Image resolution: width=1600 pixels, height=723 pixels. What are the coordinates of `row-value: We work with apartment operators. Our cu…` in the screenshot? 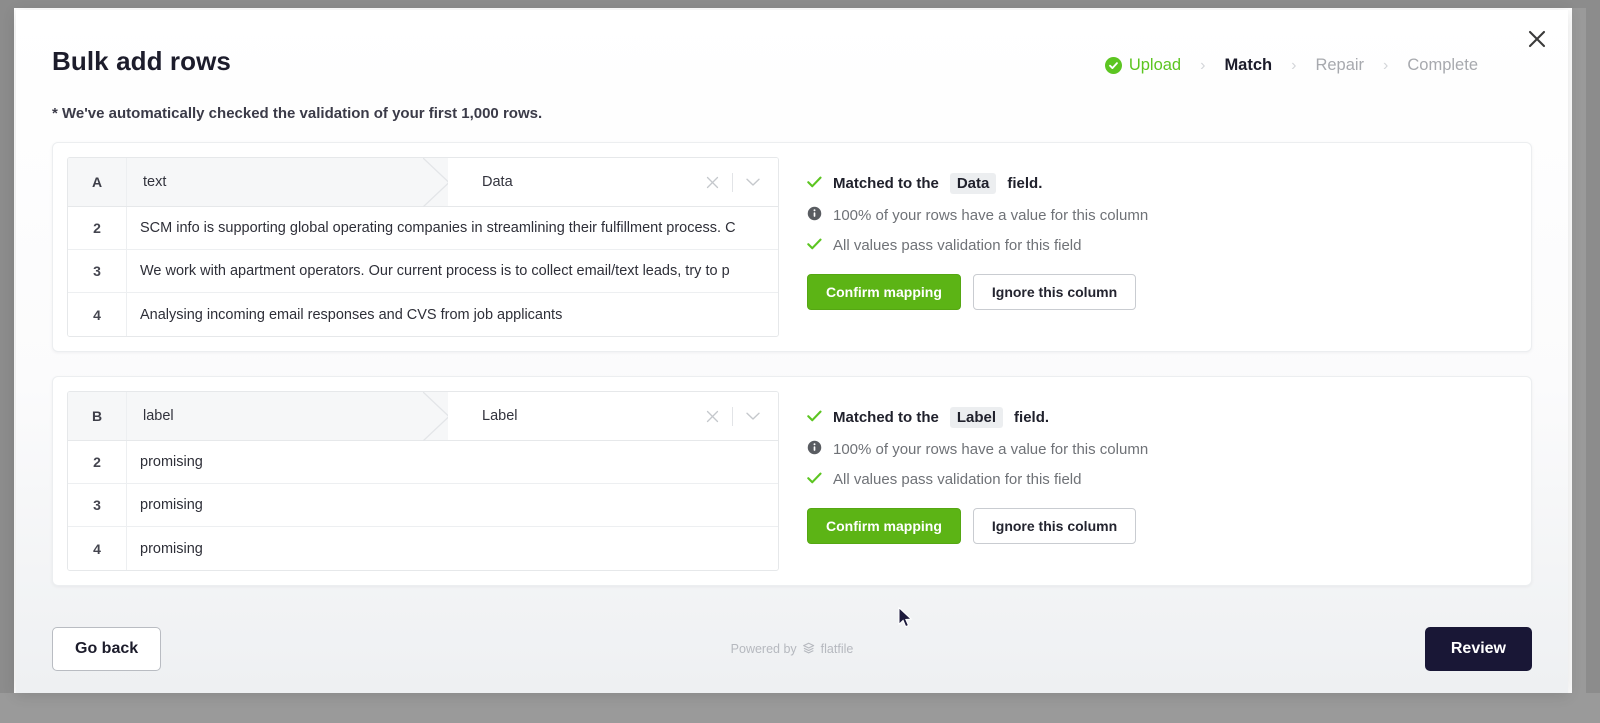 It's located at (435, 271).